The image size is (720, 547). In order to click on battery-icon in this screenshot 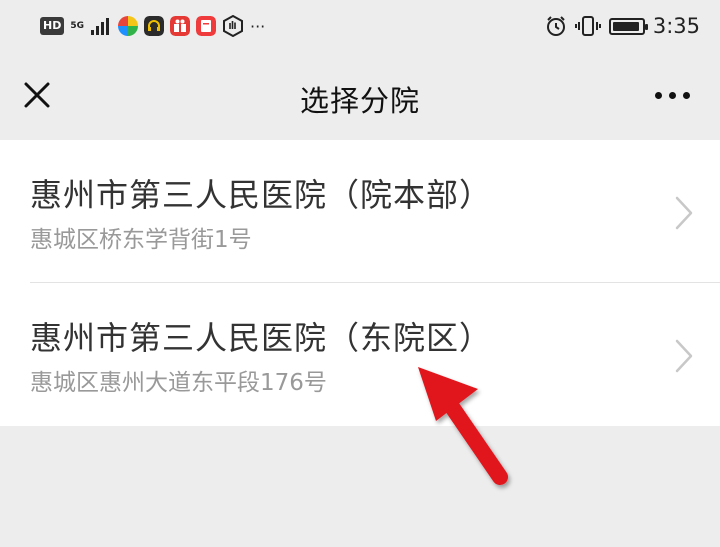, I will do `click(628, 26)`.